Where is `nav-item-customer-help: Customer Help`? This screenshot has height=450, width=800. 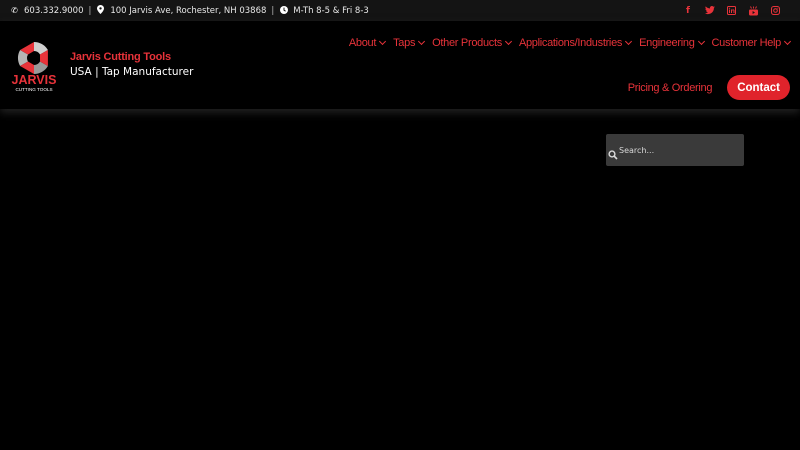 nav-item-customer-help: Customer Help is located at coordinates (751, 43).